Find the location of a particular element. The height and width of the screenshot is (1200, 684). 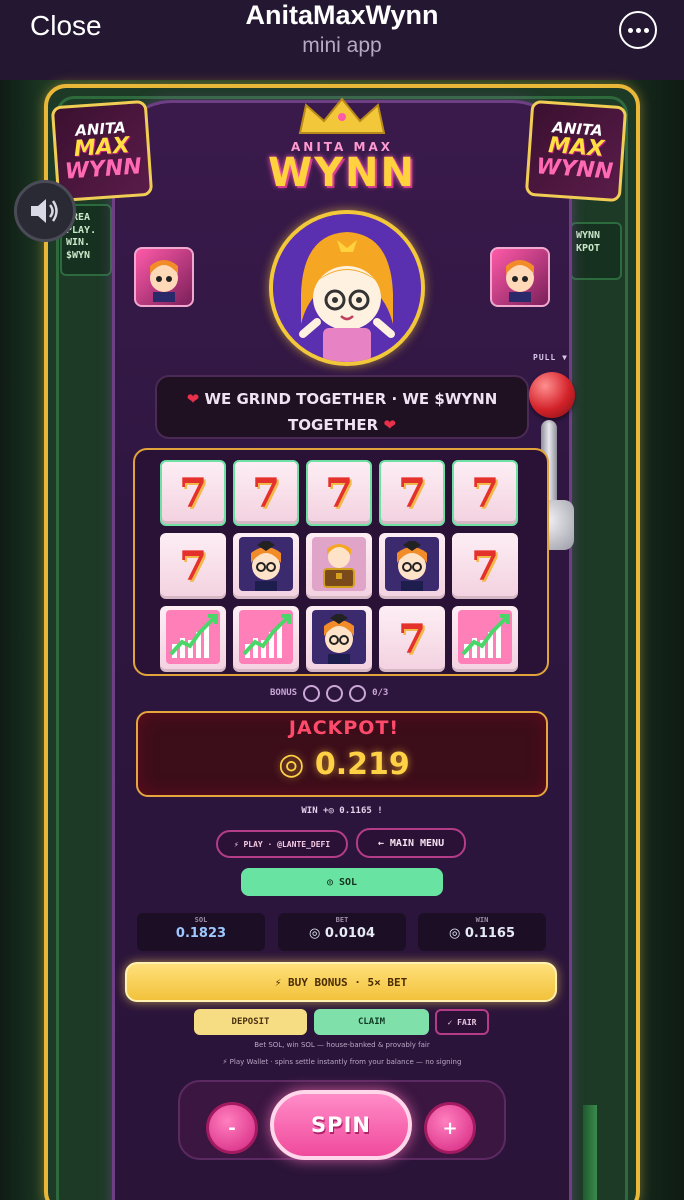

jackpot-panel: JACKPOT! ◎ 0.219 is located at coordinates (342, 754).